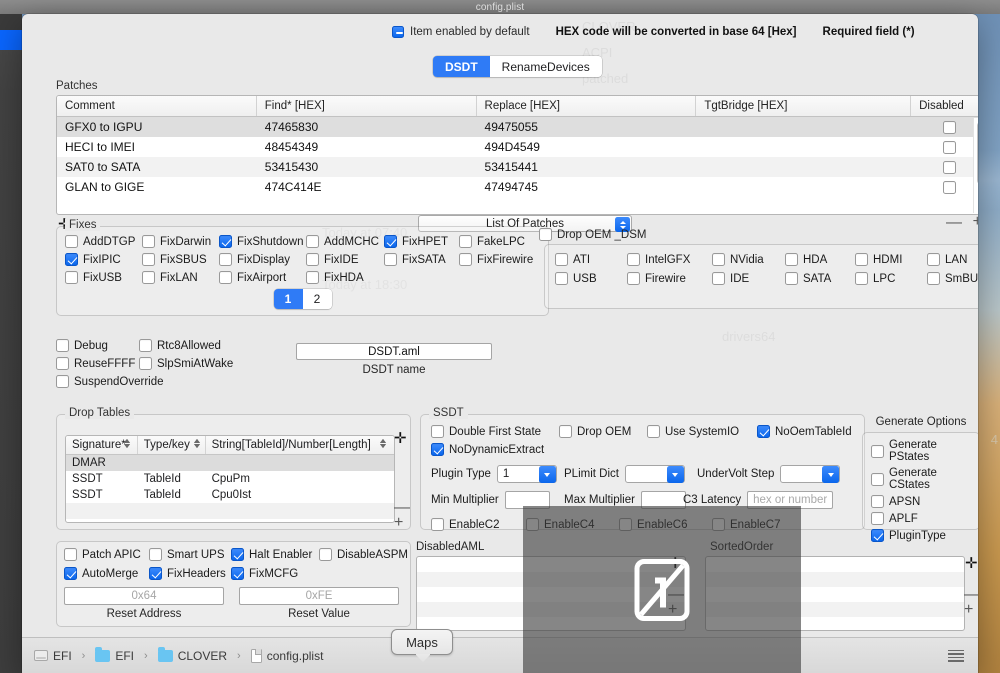 Image resolution: width=1000 pixels, height=673 pixels. Describe the element at coordinates (500, 7) in the screenshot. I see `window-titlebar: config.plist` at that location.